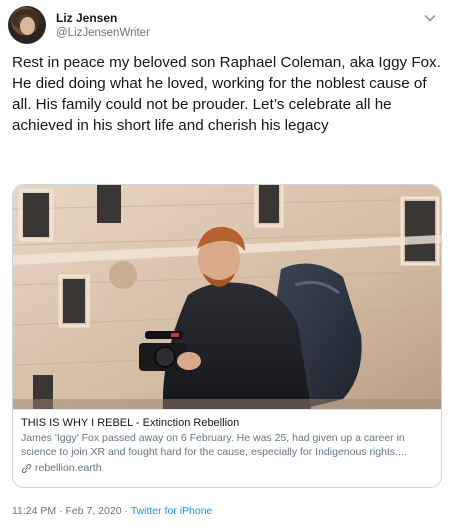 Image resolution: width=450 pixels, height=526 pixels. I want to click on tweet-header: Liz Jensen @LizJensenWriter, so click(225, 26).